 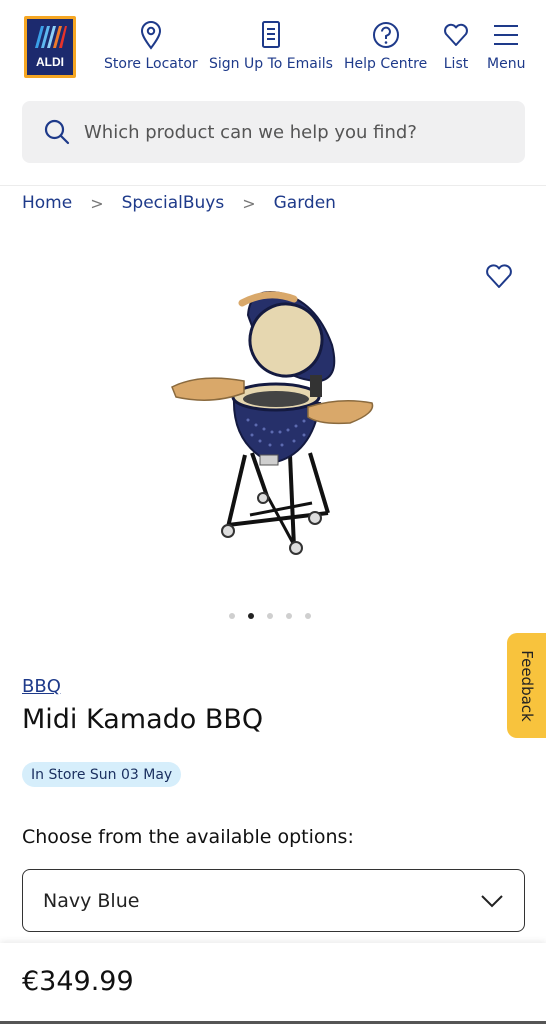 What do you see at coordinates (47, 203) in the screenshot?
I see `breadcrumb-home: Home` at bounding box center [47, 203].